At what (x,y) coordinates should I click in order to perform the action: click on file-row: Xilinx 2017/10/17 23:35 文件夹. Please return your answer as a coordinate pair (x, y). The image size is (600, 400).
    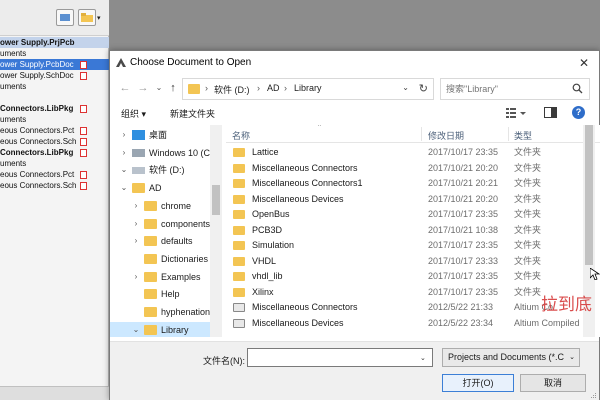
    Looking at the image, I should click on (406, 292).